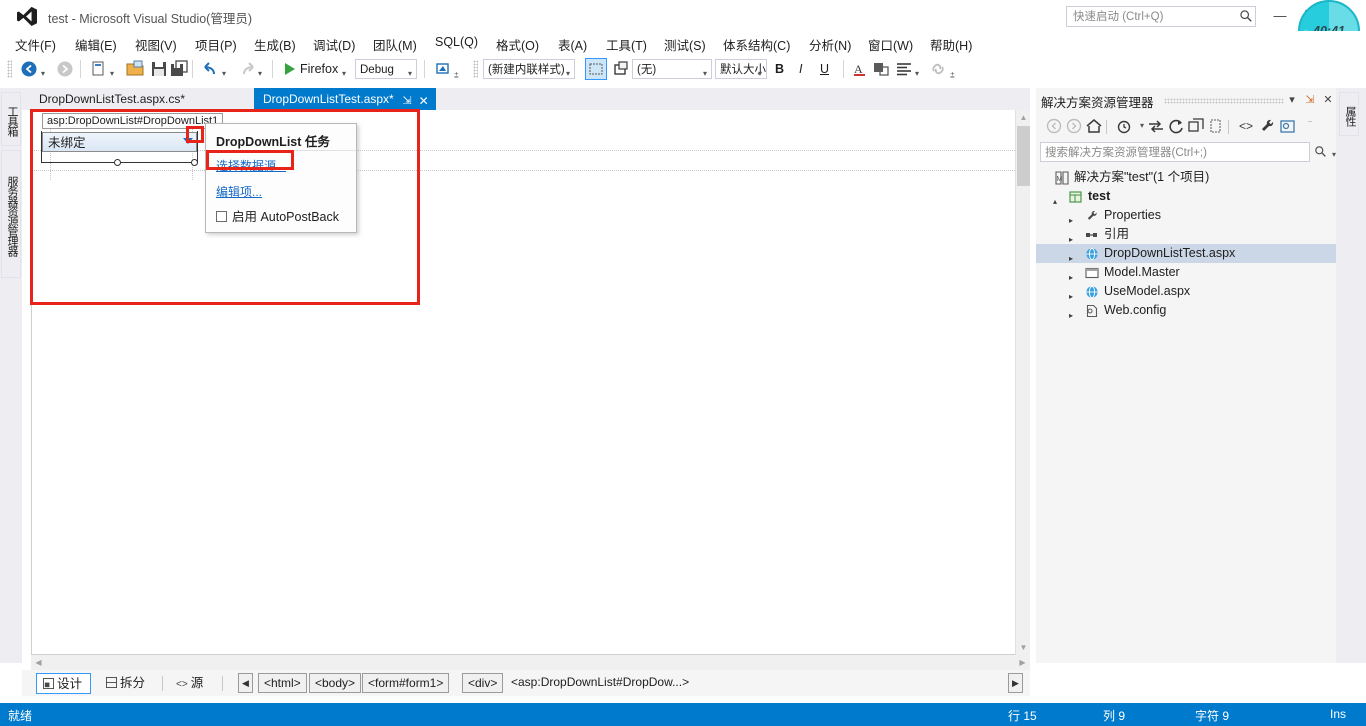 This screenshot has width=1366, height=726. I want to click on start-debug-dropdown: ▾, so click(344, 74).